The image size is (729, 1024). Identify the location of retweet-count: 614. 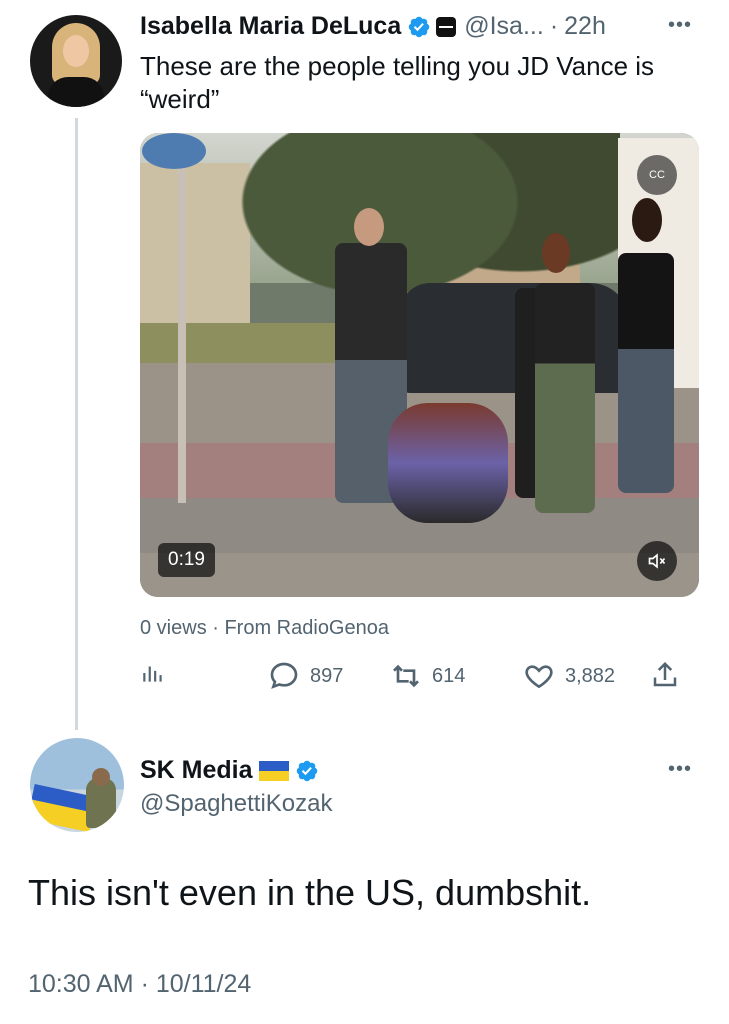
(449, 675).